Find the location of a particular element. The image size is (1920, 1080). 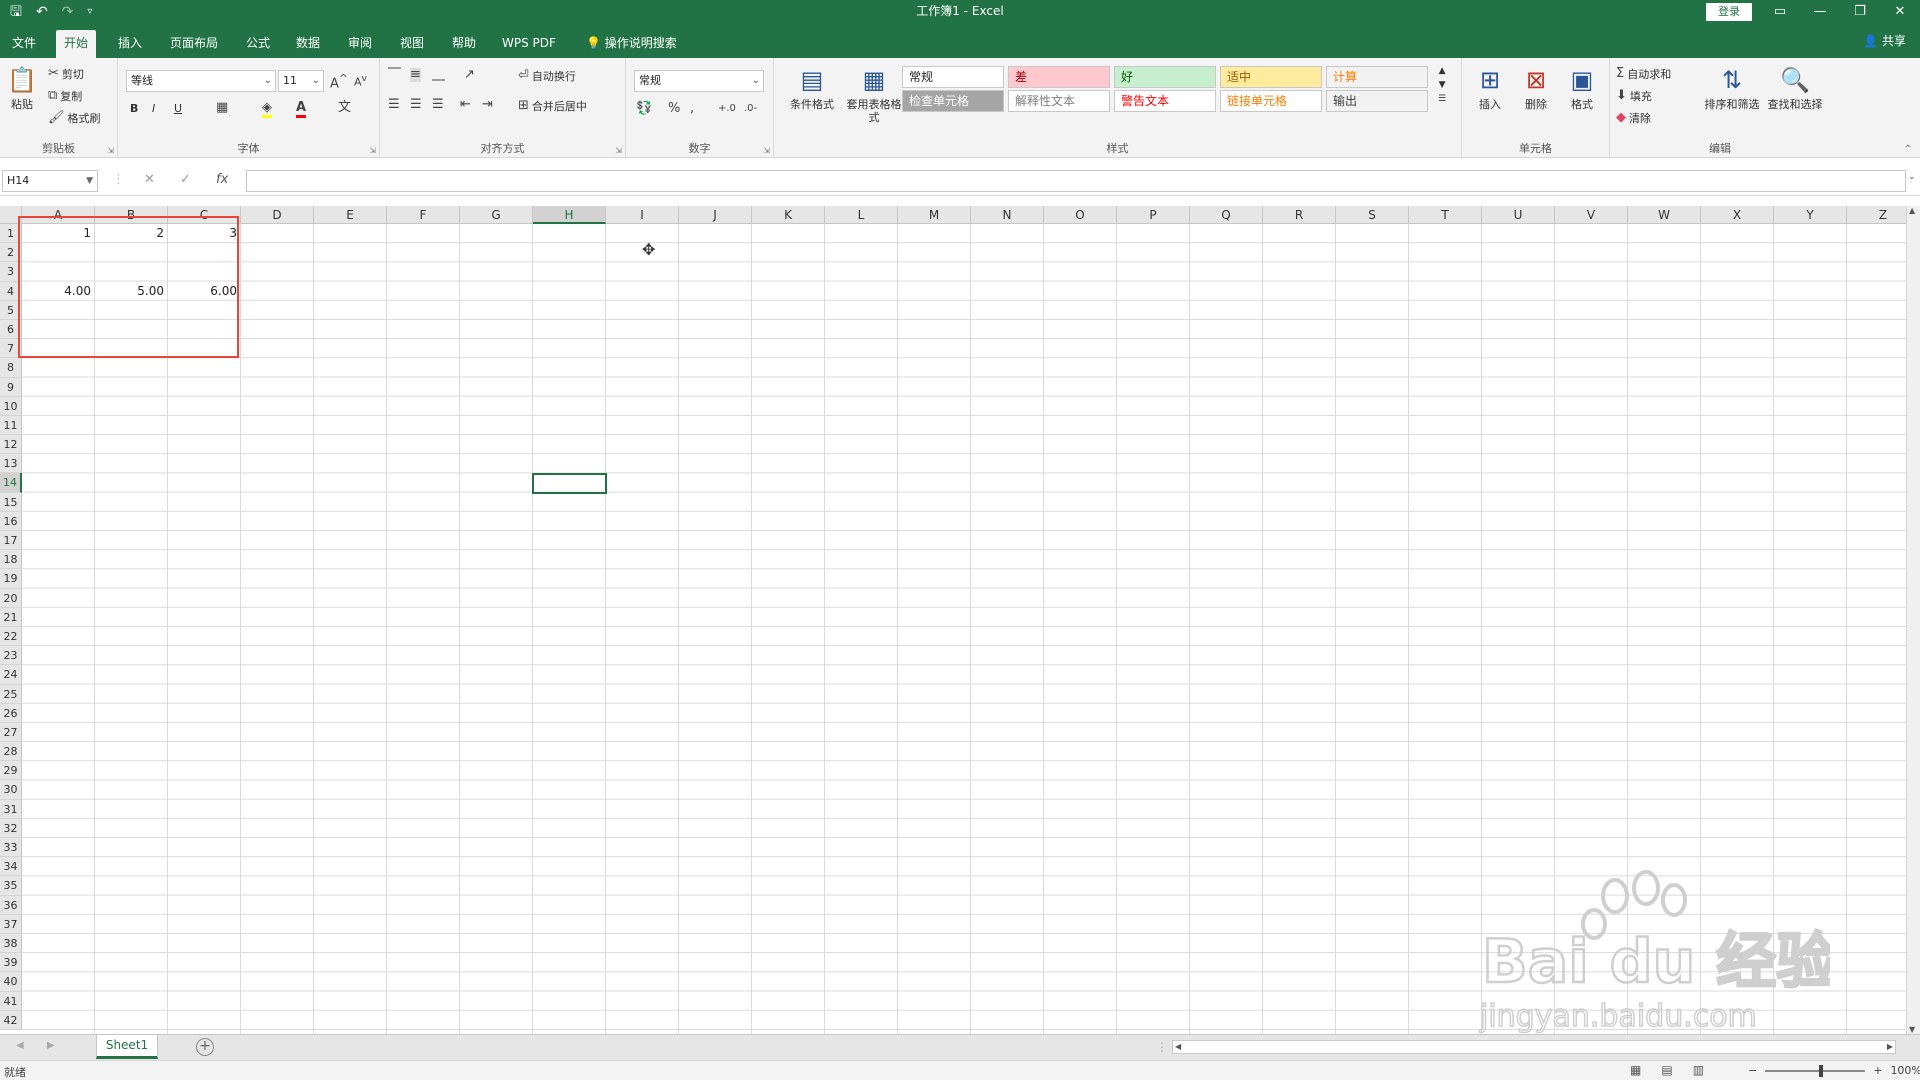

font-size-select: 11 ⌄ is located at coordinates (301, 81).